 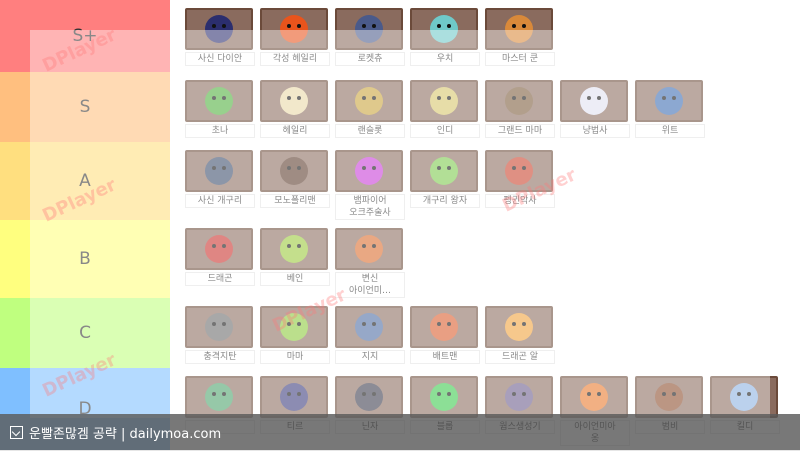 What do you see at coordinates (220, 201) in the screenshot?
I see `character-name: 사신 개구리` at bounding box center [220, 201].